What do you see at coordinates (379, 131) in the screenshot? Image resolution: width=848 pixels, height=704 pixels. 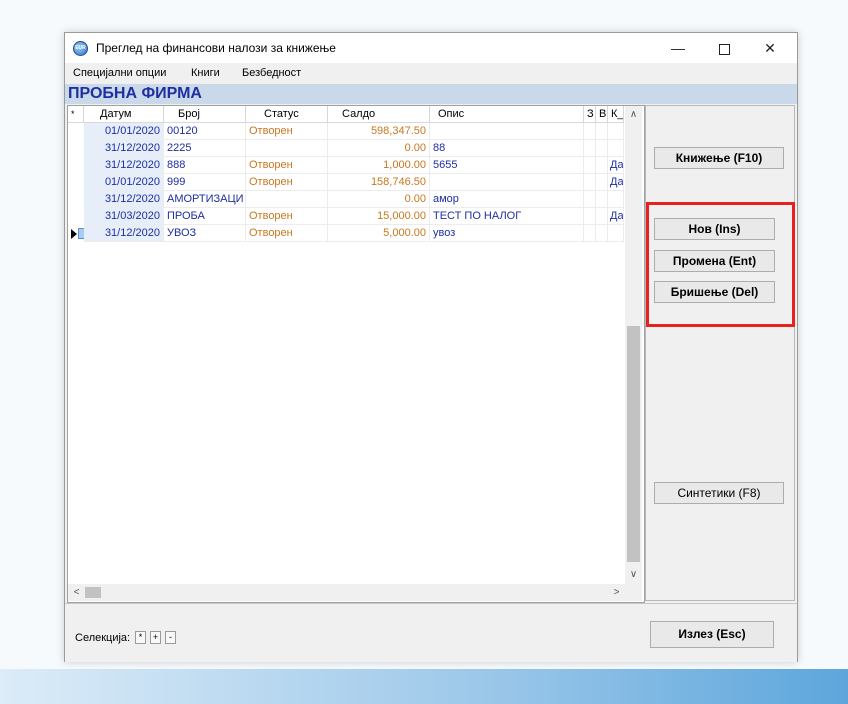 I see `cell-balance: 598,347.50` at bounding box center [379, 131].